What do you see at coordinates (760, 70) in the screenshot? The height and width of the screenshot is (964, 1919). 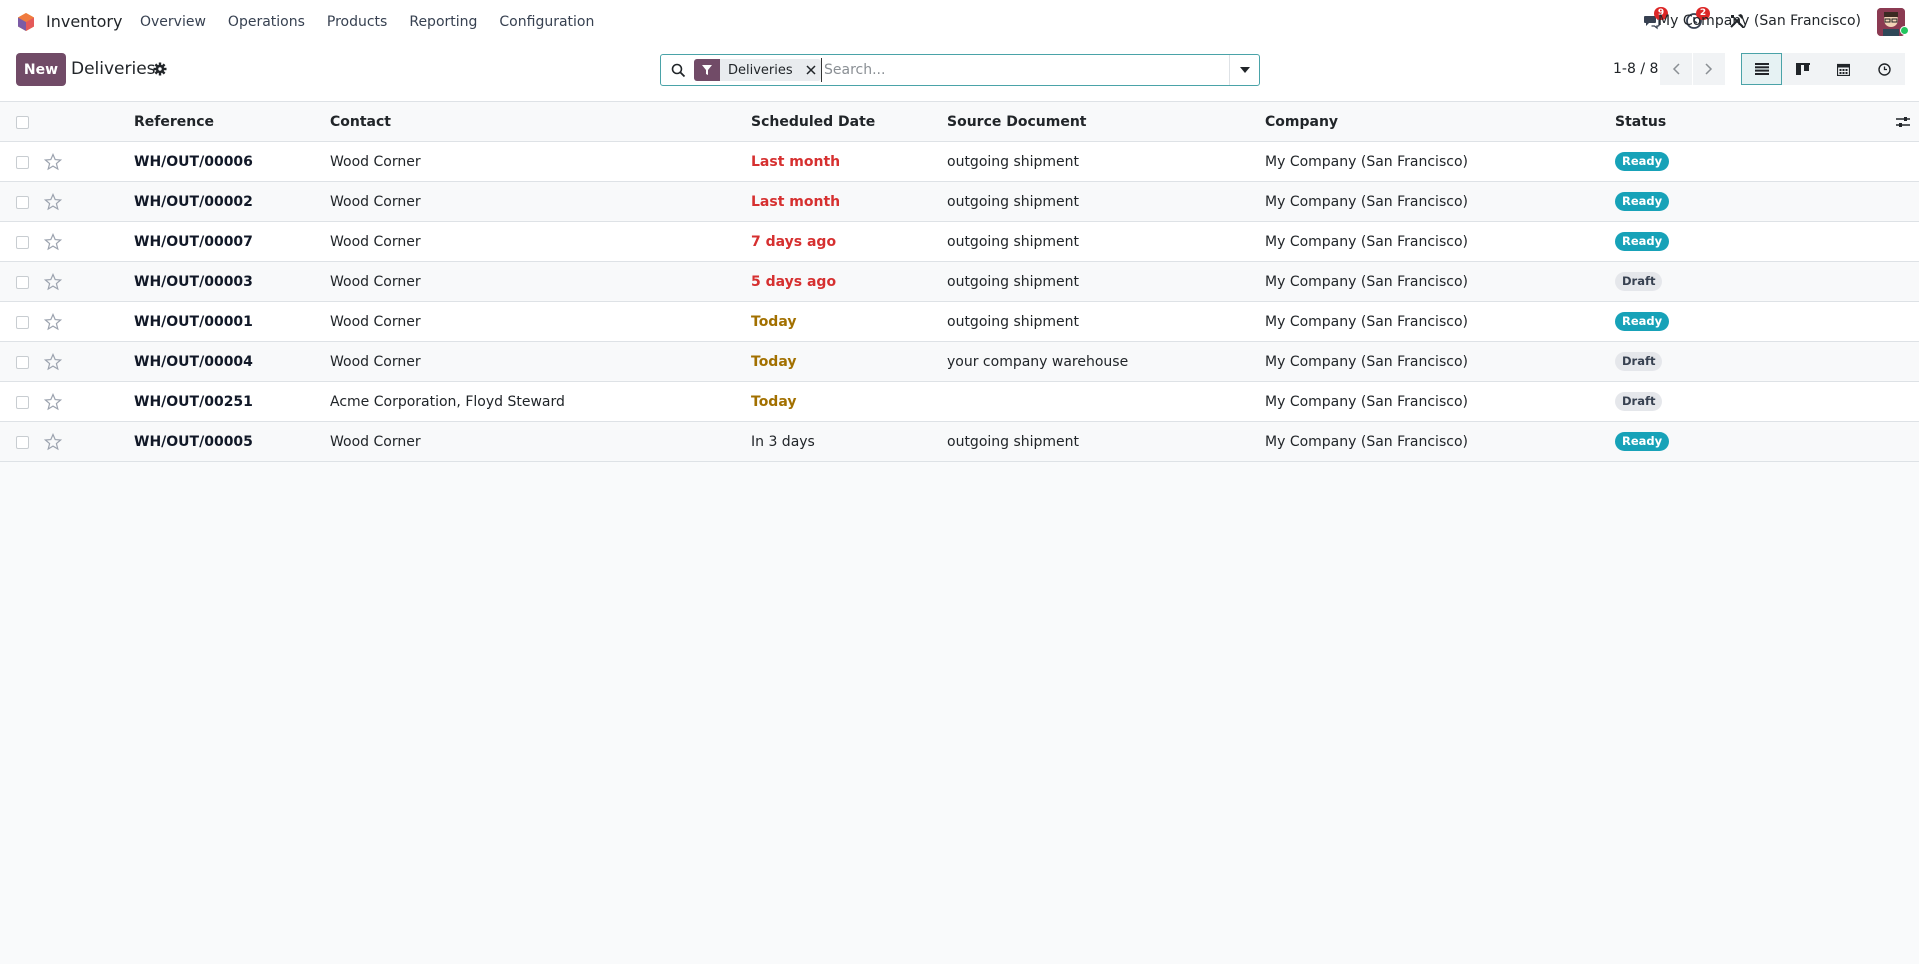 I see `search-facet-label: Deliveries` at bounding box center [760, 70].